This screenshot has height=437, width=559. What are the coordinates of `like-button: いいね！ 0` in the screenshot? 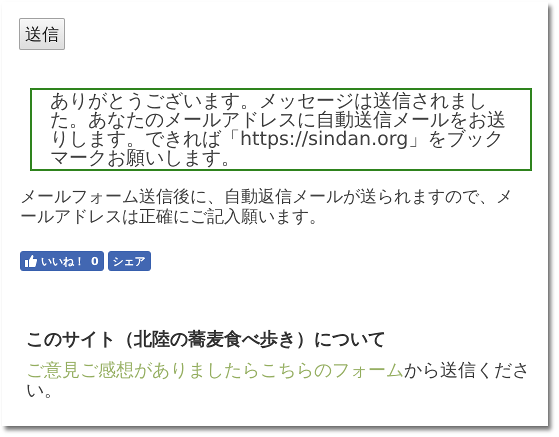 It's located at (62, 261).